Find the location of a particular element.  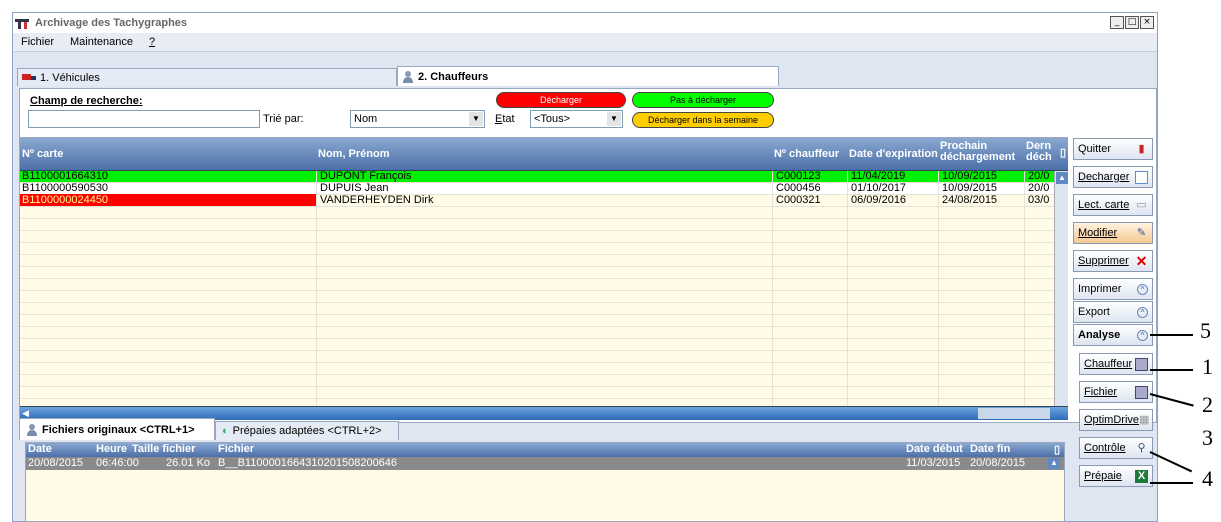

decharger-button: Decharger is located at coordinates (1113, 177).